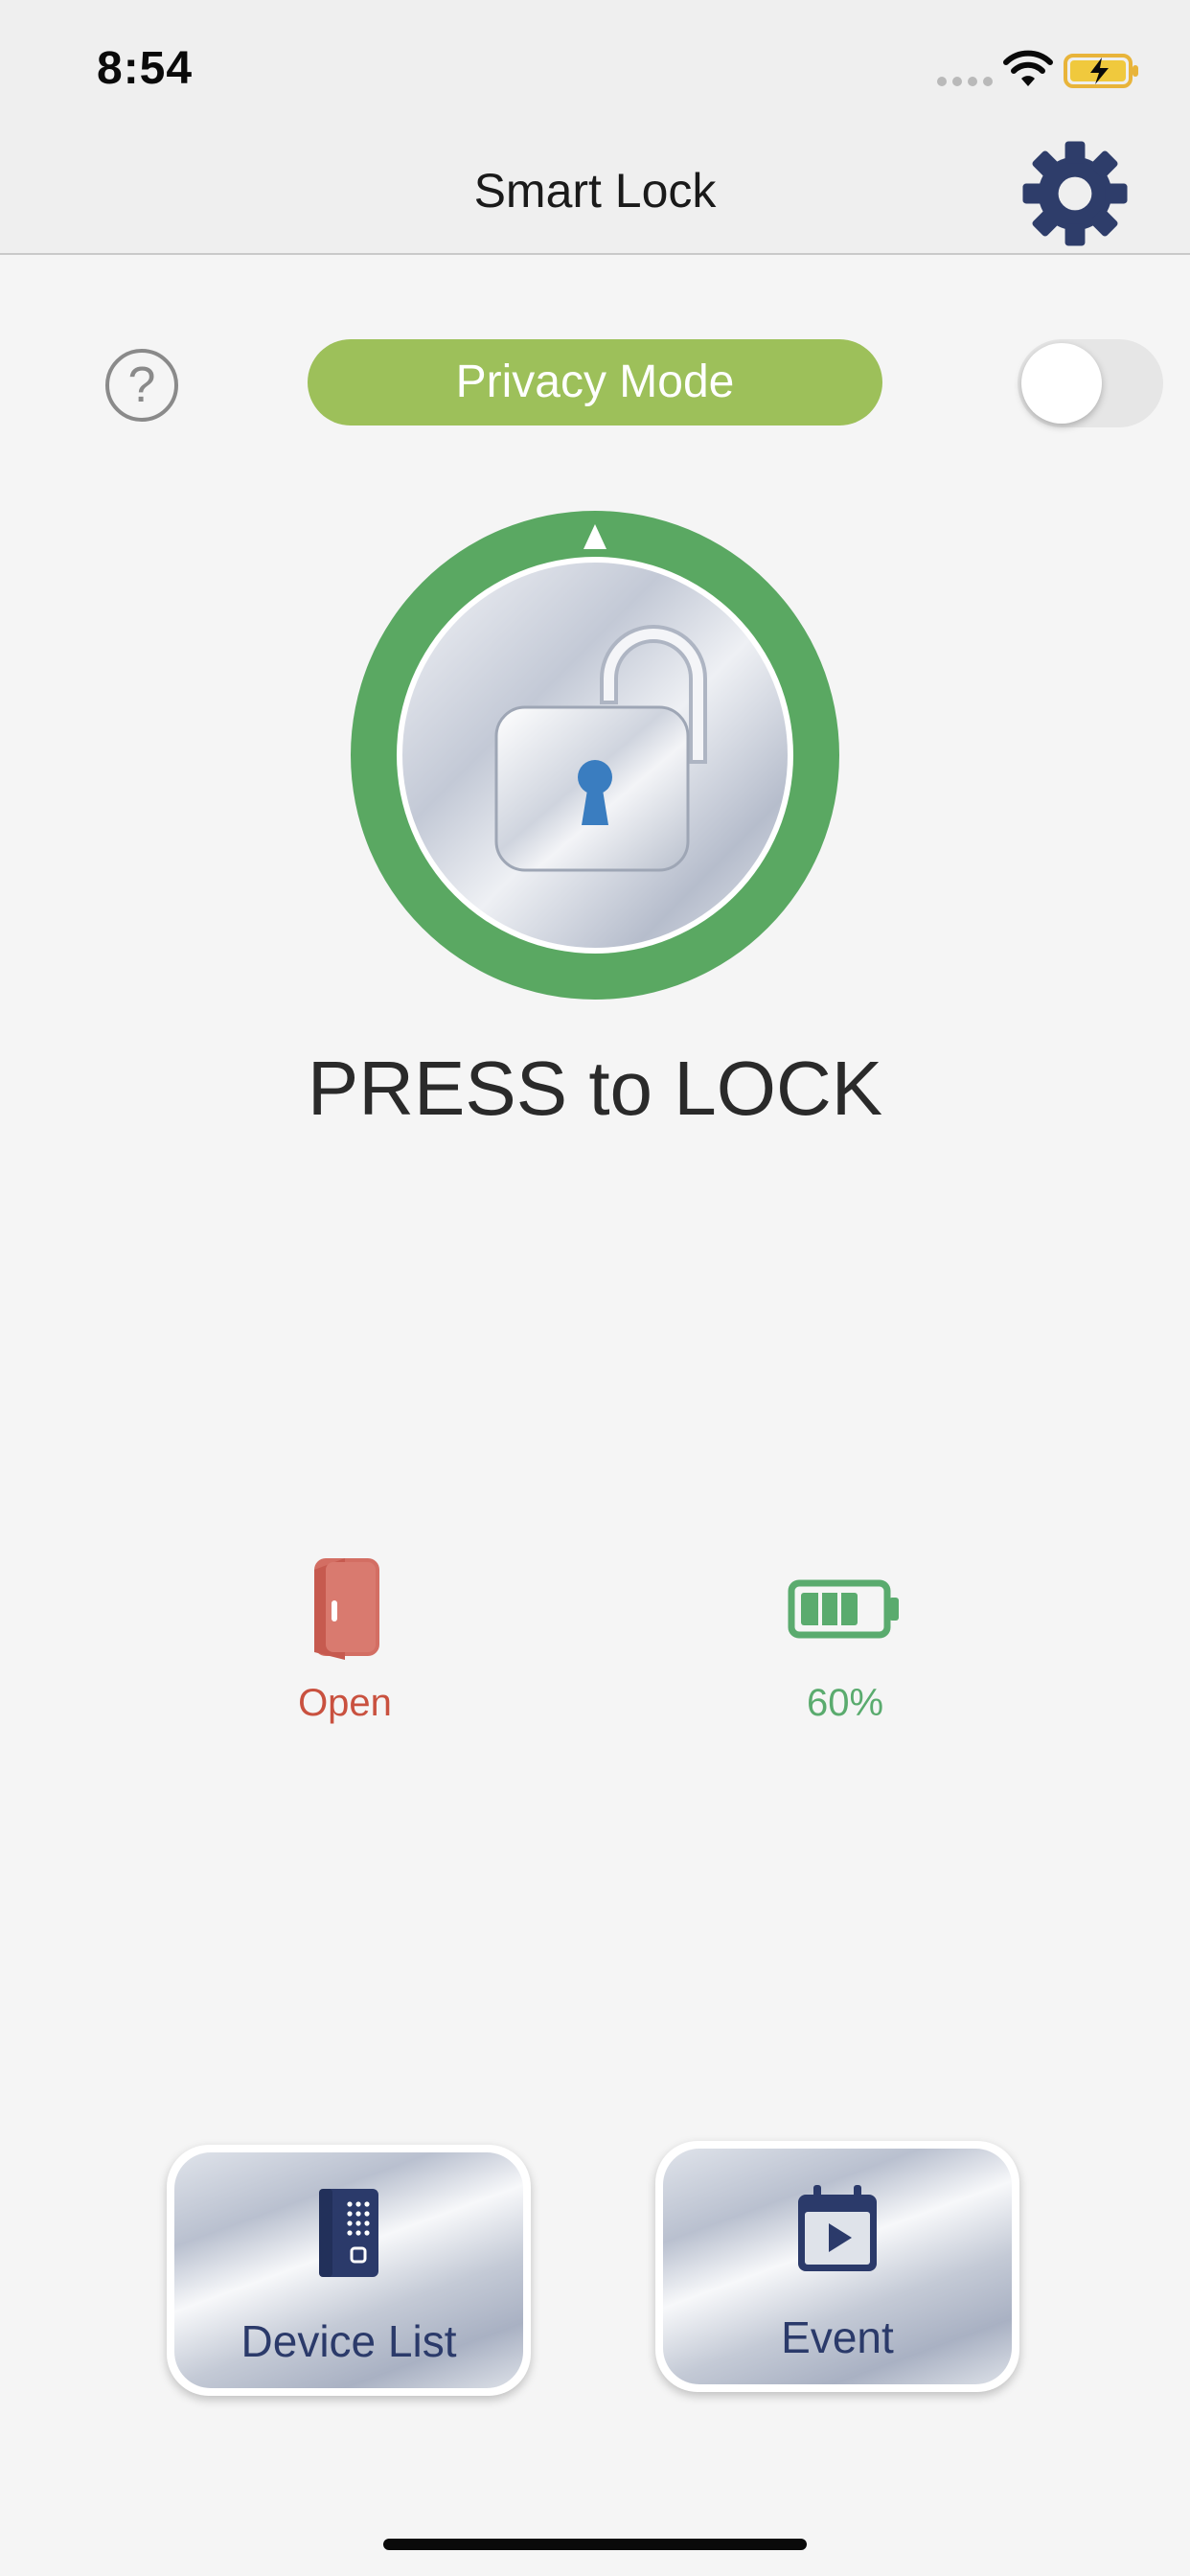 The width and height of the screenshot is (1190, 2576). I want to click on battery-level: 60%, so click(845, 1638).